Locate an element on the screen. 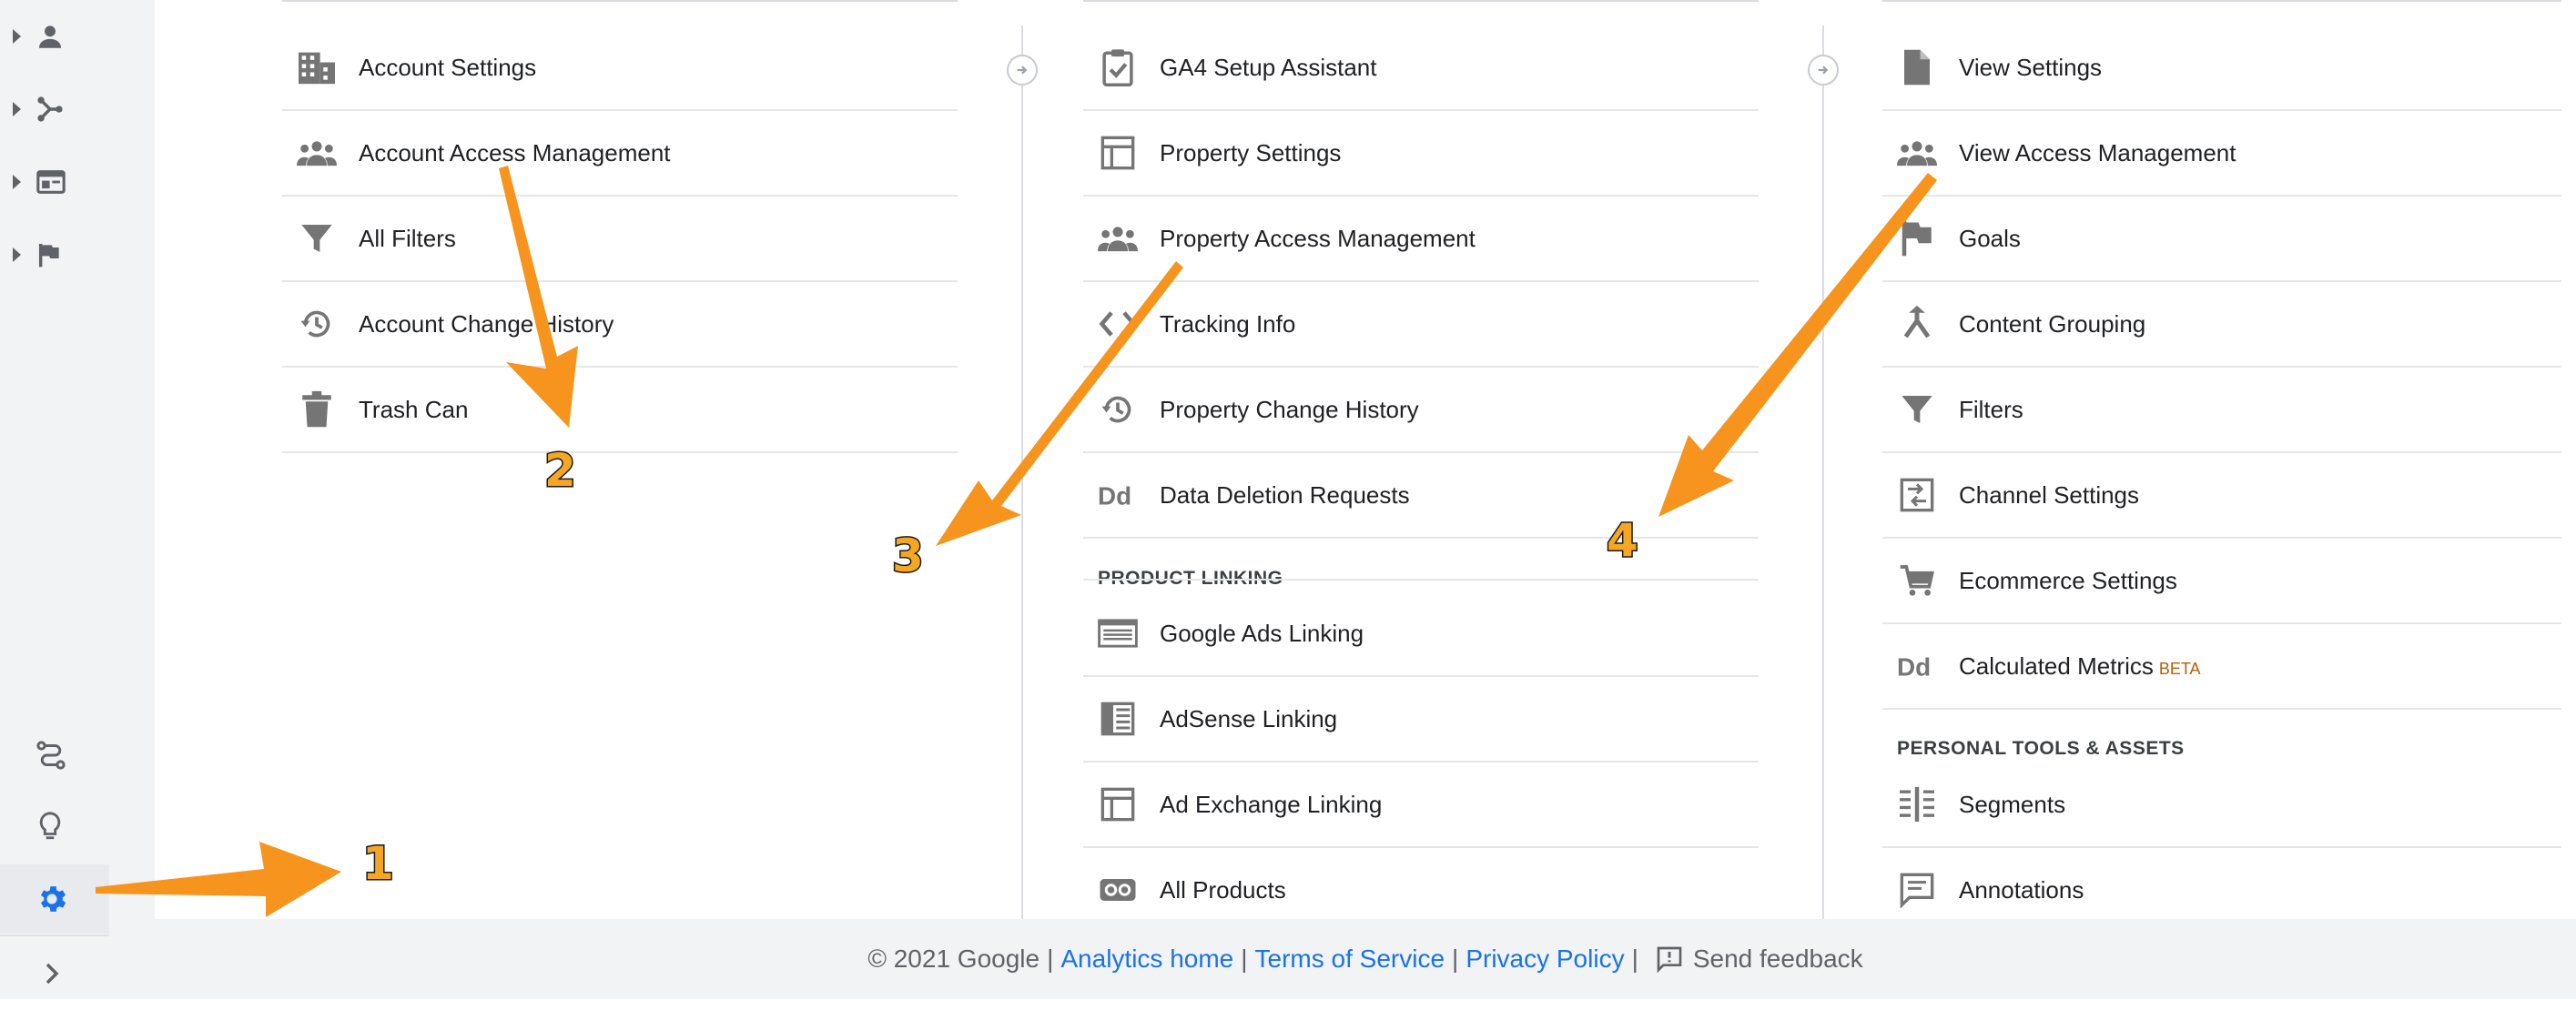 The height and width of the screenshot is (1010, 2576). rail-item-behavior is located at coordinates (54, 182).